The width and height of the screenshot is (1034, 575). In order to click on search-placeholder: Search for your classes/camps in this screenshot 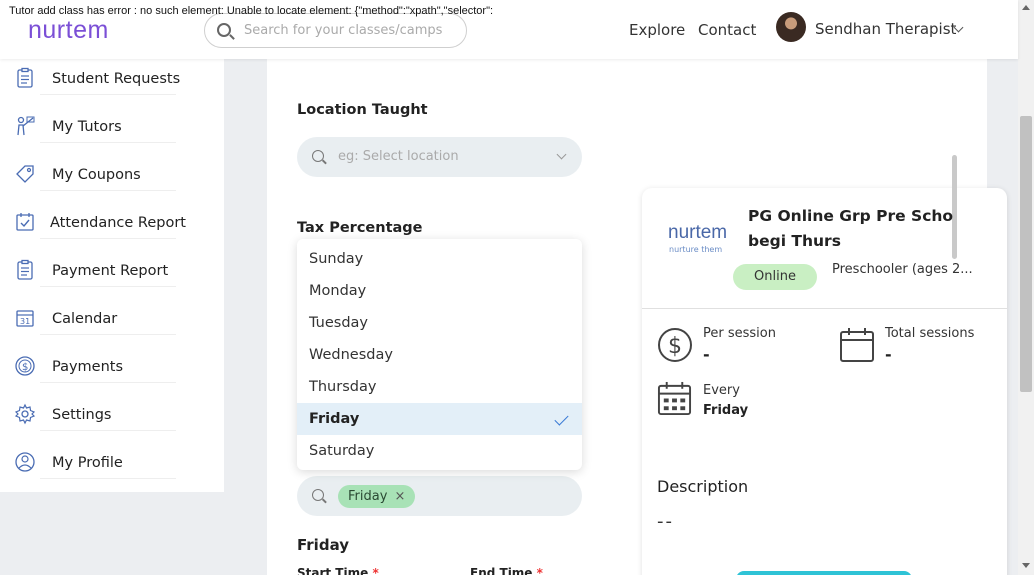, I will do `click(343, 30)`.